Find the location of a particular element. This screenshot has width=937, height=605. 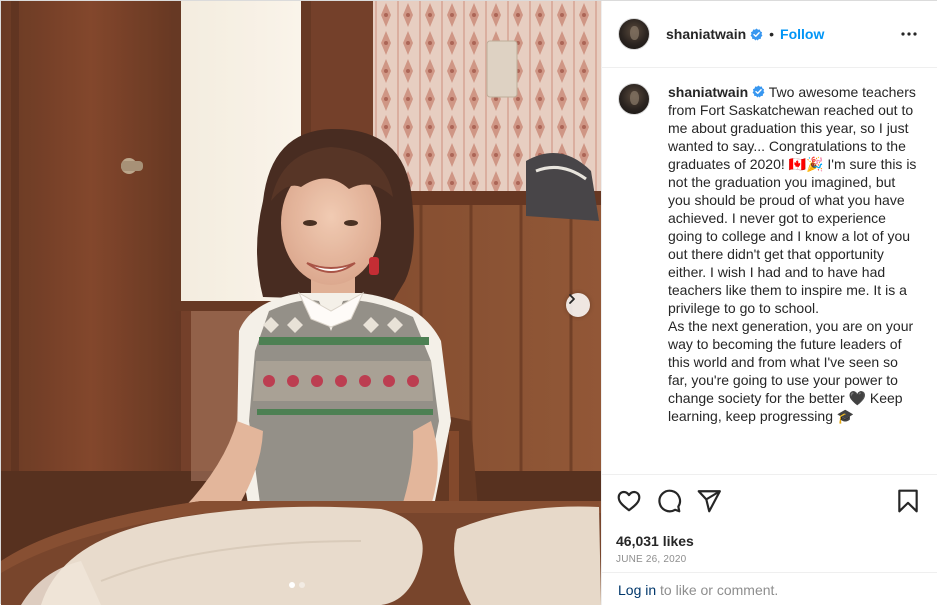

login-prompt: Log in to like or comment. is located at coordinates (769, 588).